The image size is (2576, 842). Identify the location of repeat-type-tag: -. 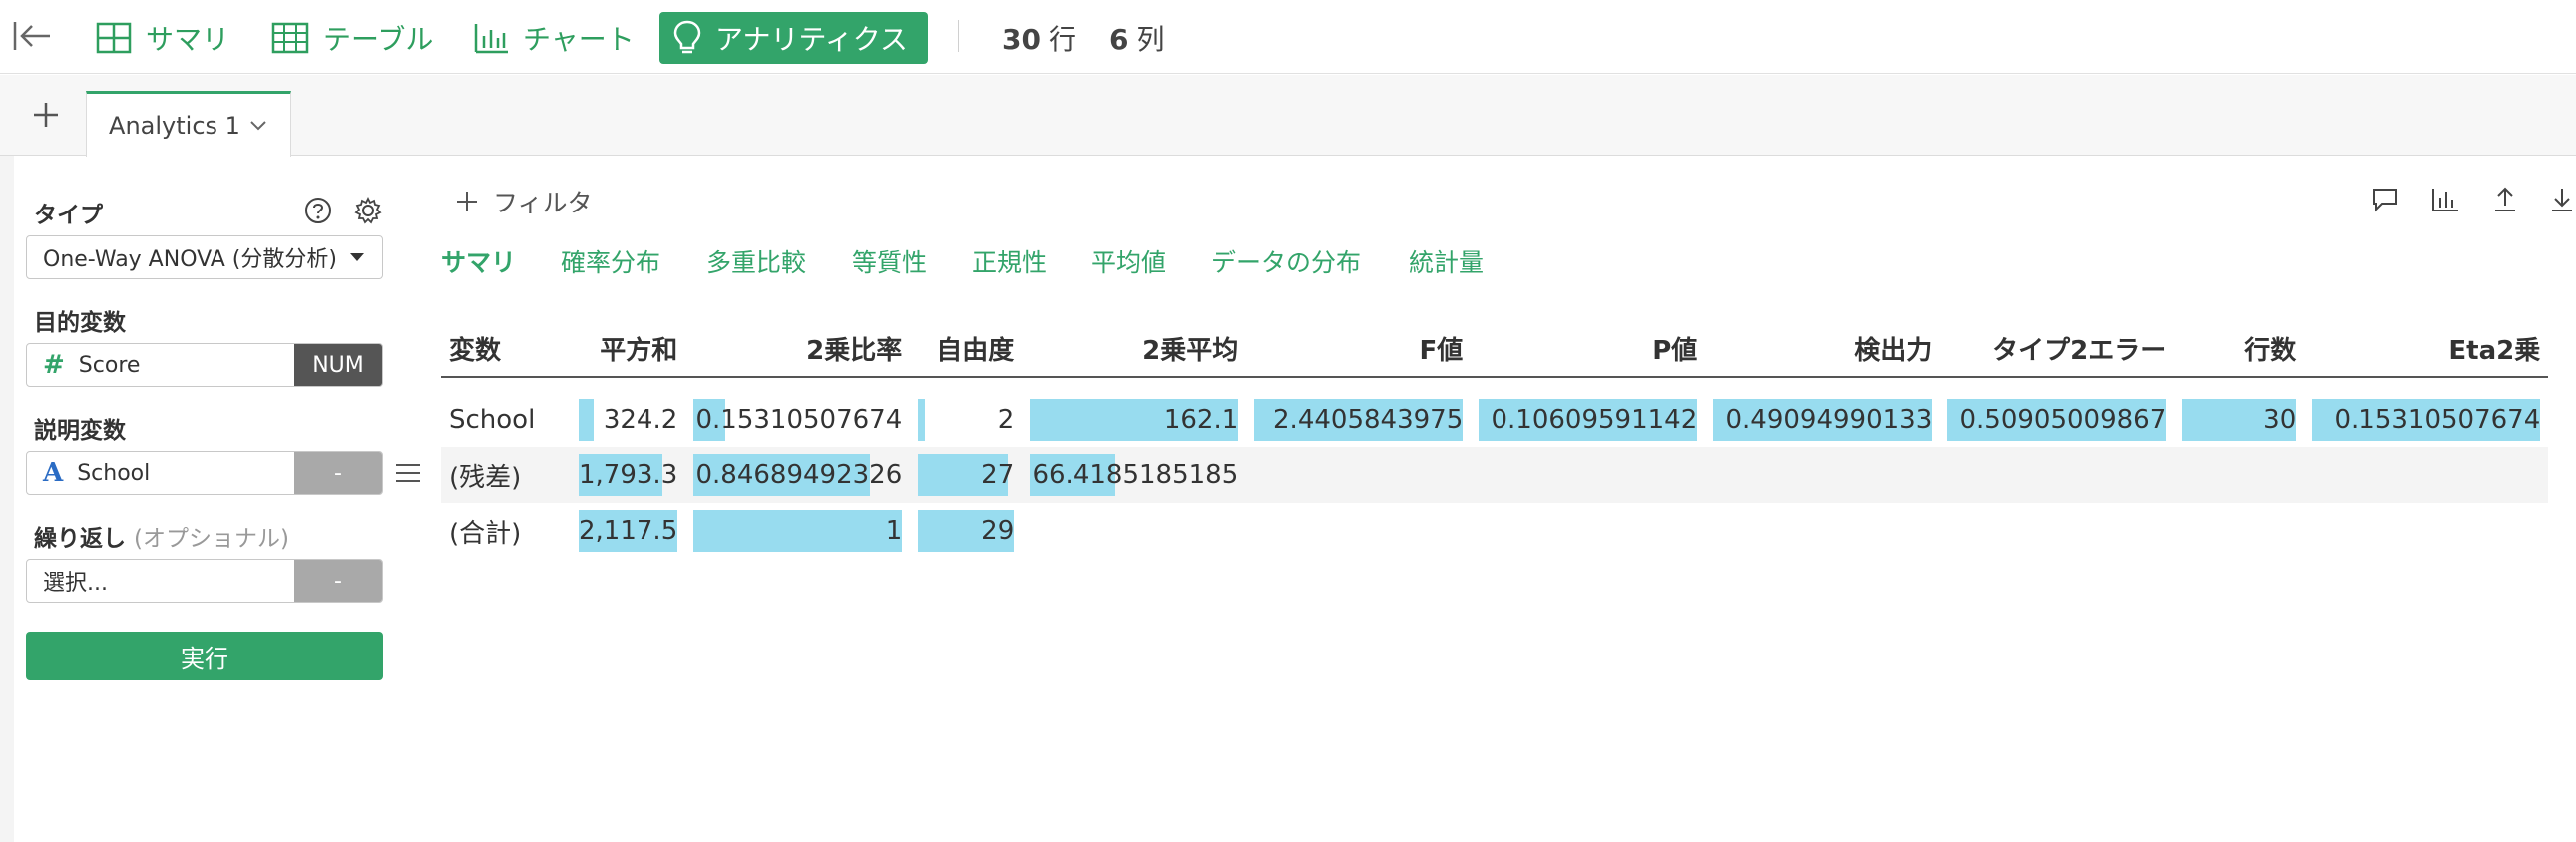
(338, 581).